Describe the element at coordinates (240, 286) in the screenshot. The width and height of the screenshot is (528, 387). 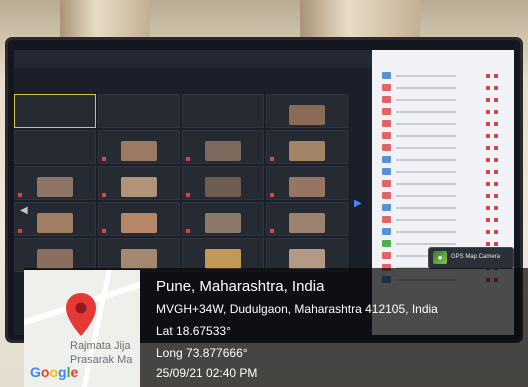
I see `location-city: Pune, Maharashtra, India` at that location.